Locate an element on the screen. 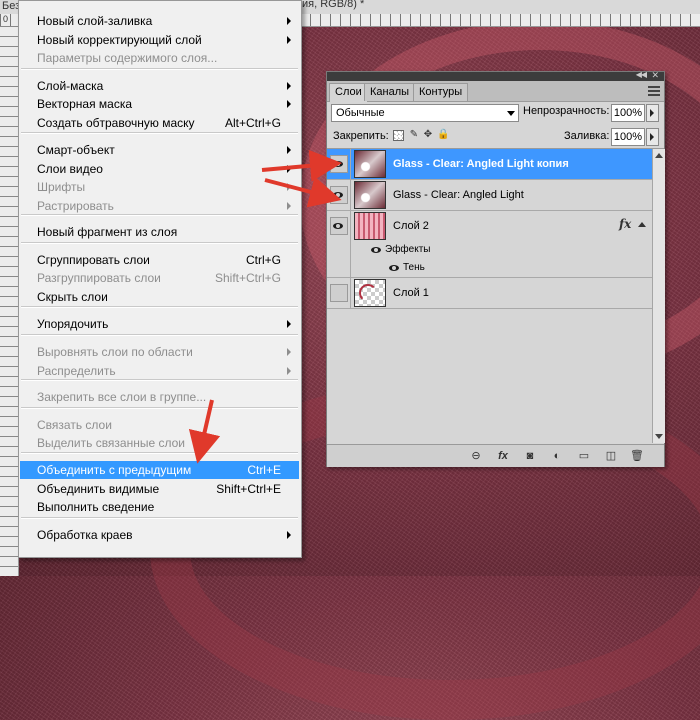 Image resolution: width=700 pixels, height=720 pixels. opacity-label: Непрозрачность: is located at coordinates (566, 111).